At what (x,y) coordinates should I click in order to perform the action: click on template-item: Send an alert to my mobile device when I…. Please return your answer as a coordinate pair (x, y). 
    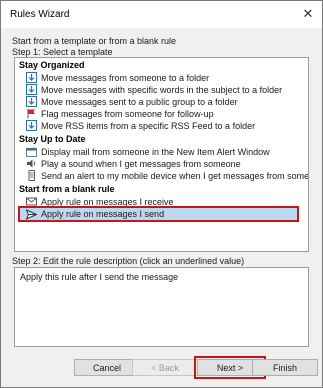
    Looking at the image, I should click on (167, 175).